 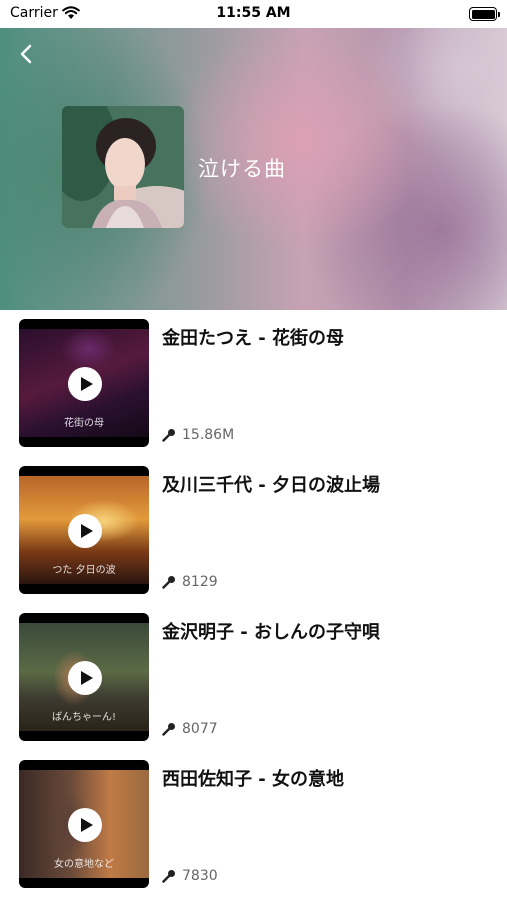 I want to click on song-thumbnail: ばんちゃーん!, so click(x=84, y=677).